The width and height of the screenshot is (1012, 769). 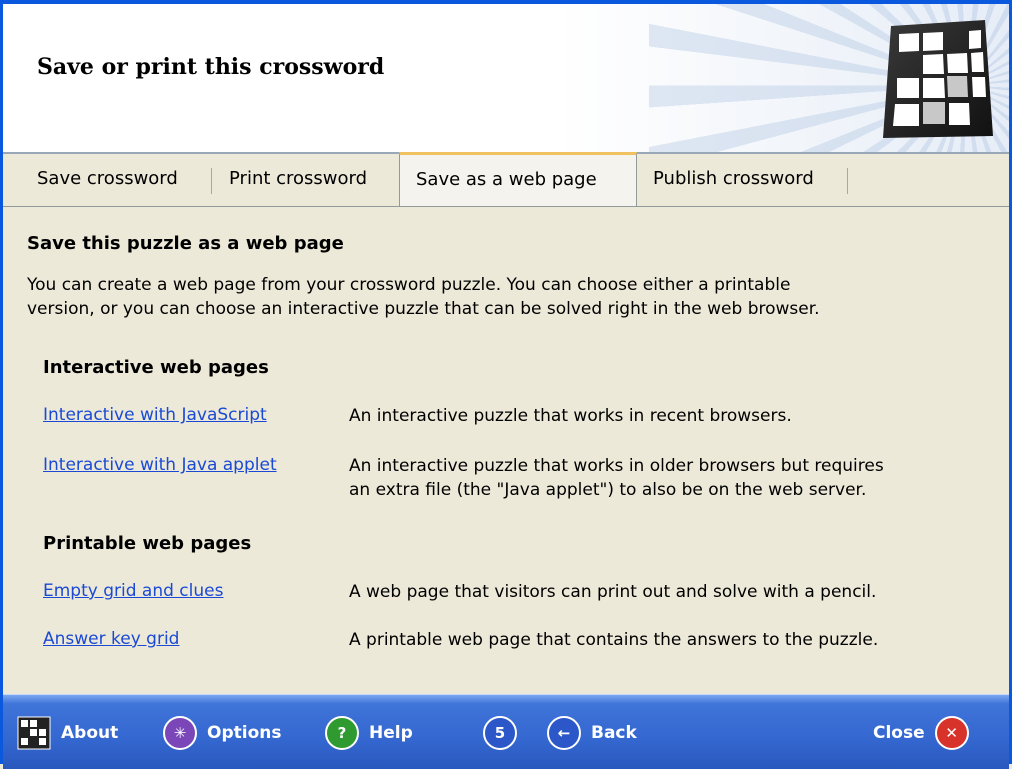 I want to click on close-x-icon: ✕, so click(x=951, y=733).